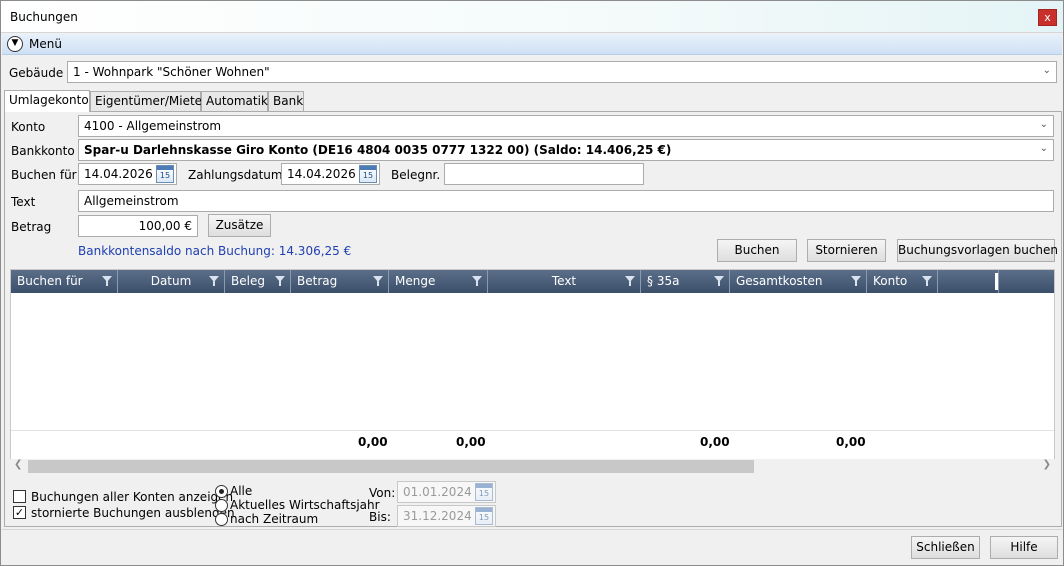  What do you see at coordinates (902, 281) in the screenshot?
I see `col-konto: Konto` at bounding box center [902, 281].